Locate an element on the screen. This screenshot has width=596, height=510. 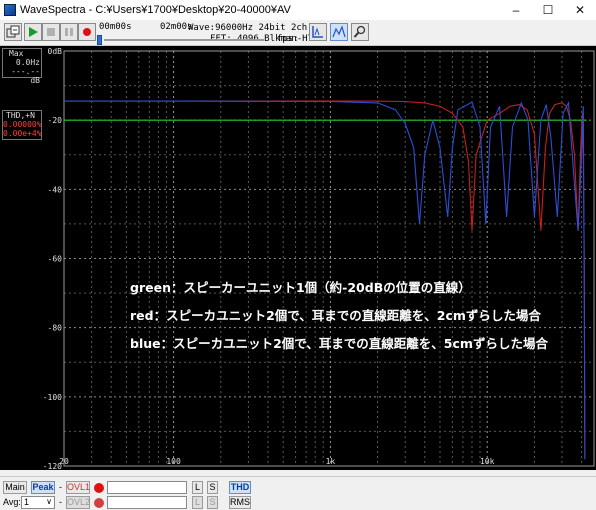
l-button-2: L is located at coordinates (197, 502).